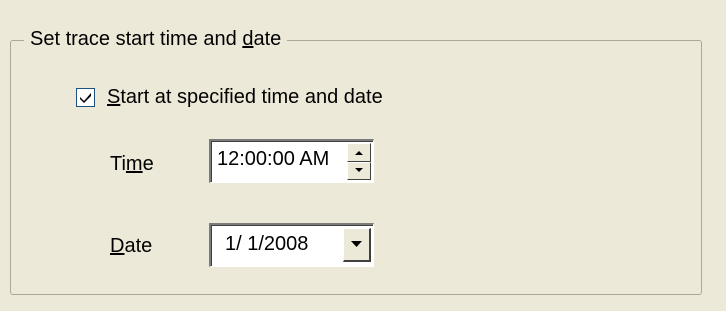 This screenshot has height=311, width=726. Describe the element at coordinates (266, 244) in the screenshot. I see `date-value: 1/ 1/2008` at that location.